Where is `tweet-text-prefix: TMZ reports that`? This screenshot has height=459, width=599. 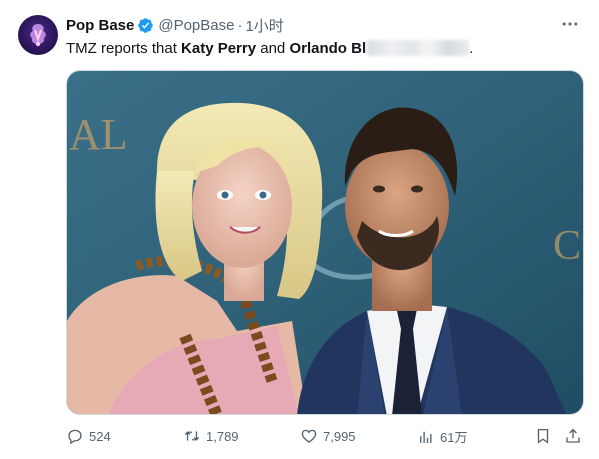 tweet-text-prefix: TMZ reports that is located at coordinates (124, 48).